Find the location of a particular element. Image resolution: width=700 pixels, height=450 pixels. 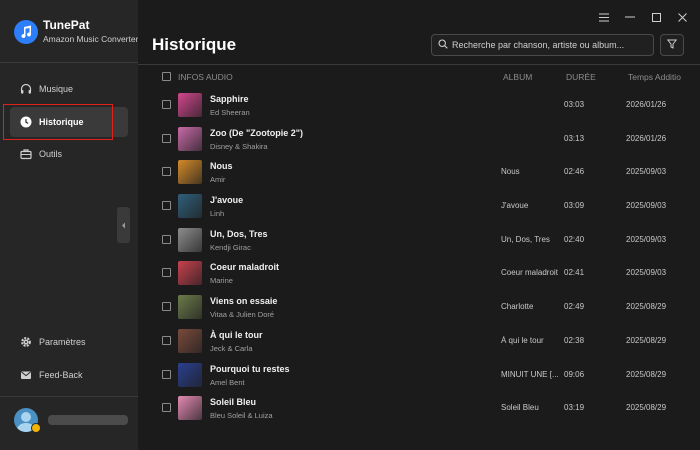

column-header-added: Temps Additio is located at coordinates (654, 77).